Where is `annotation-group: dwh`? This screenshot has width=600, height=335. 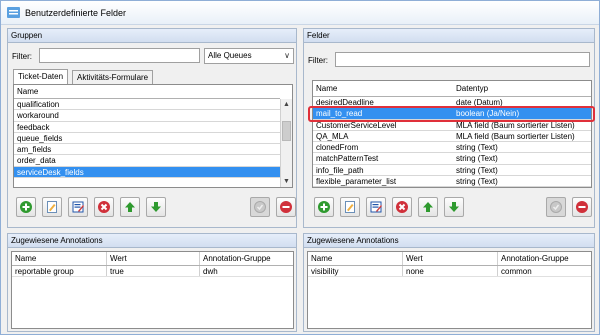
annotation-group: dwh is located at coordinates (210, 271).